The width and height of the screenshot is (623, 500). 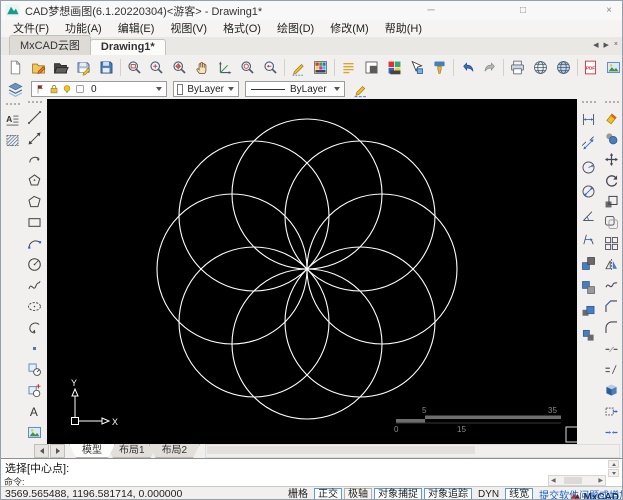 I want to click on dim-edit-button, so click(x=588, y=287).